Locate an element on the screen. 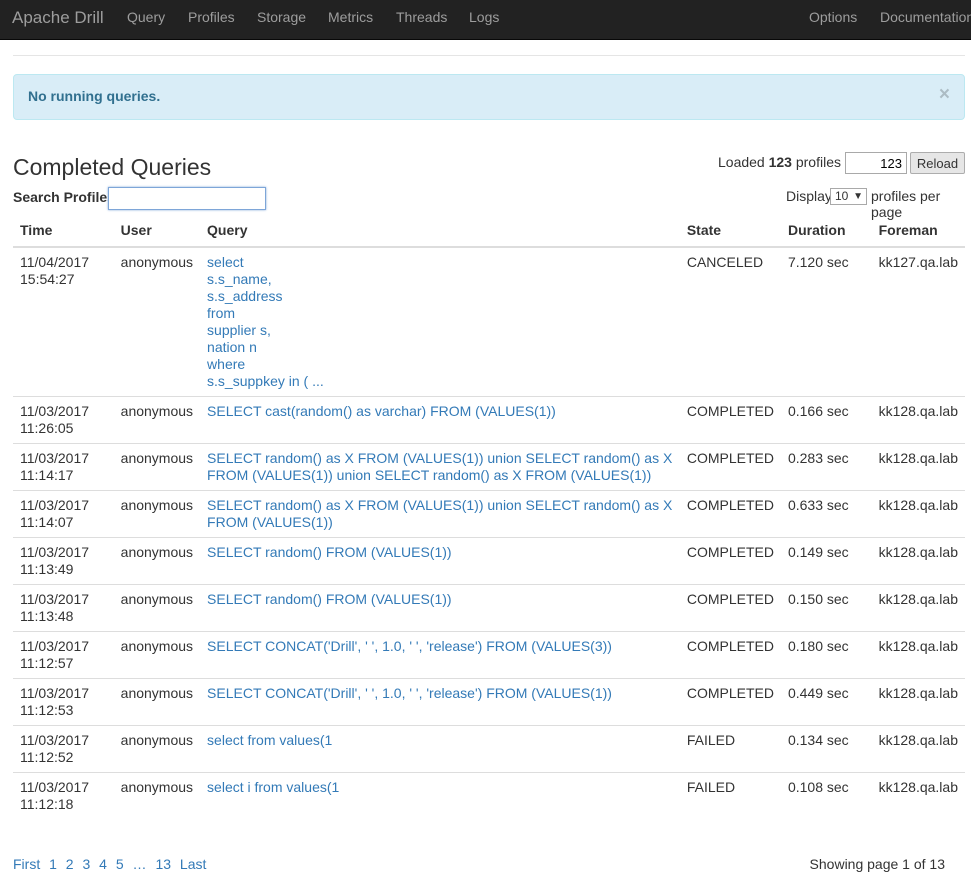 Image resolution: width=971 pixels, height=885 pixels. page-size-value: 10 is located at coordinates (842, 196).